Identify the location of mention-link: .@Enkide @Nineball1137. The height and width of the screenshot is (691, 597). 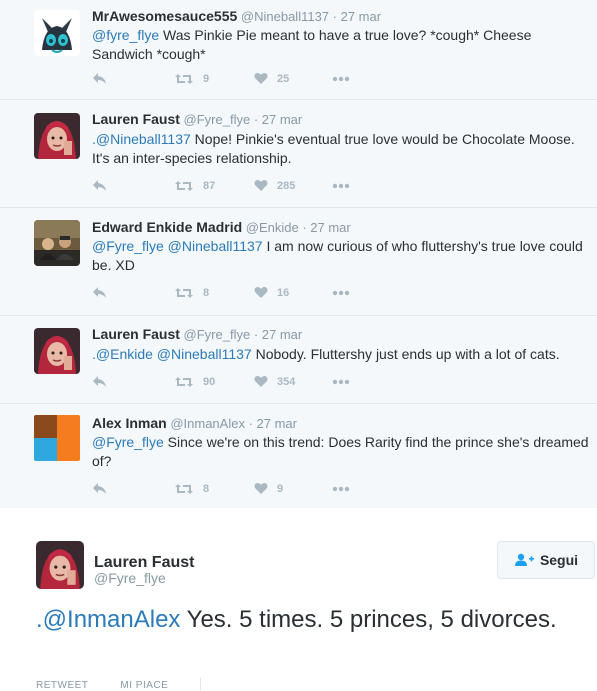
(172, 354).